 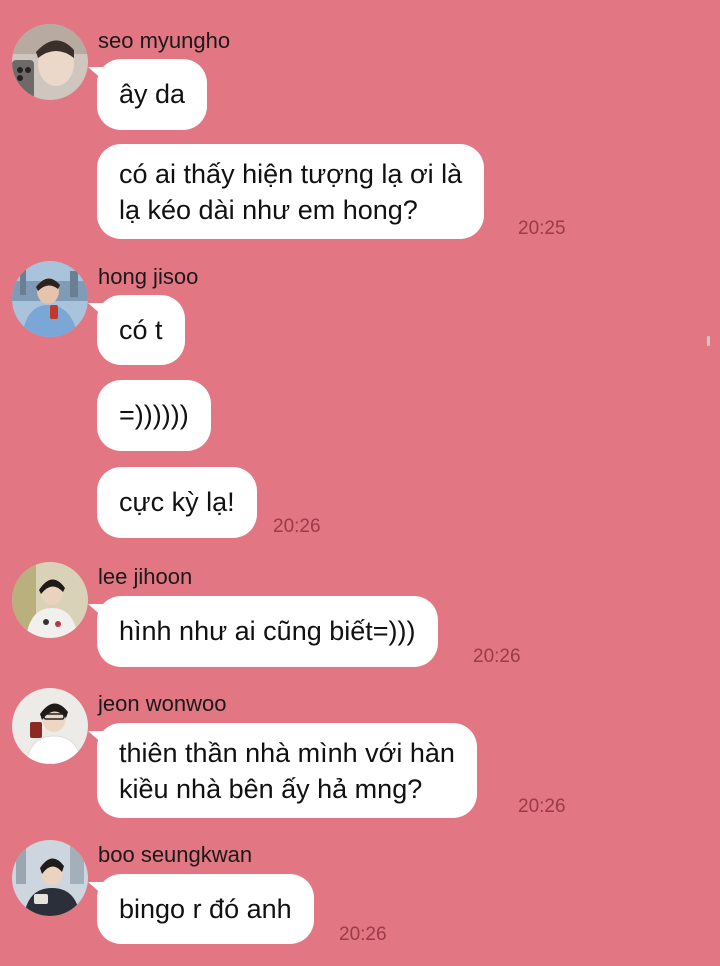 I want to click on sender-name: seo myungho, so click(x=164, y=40).